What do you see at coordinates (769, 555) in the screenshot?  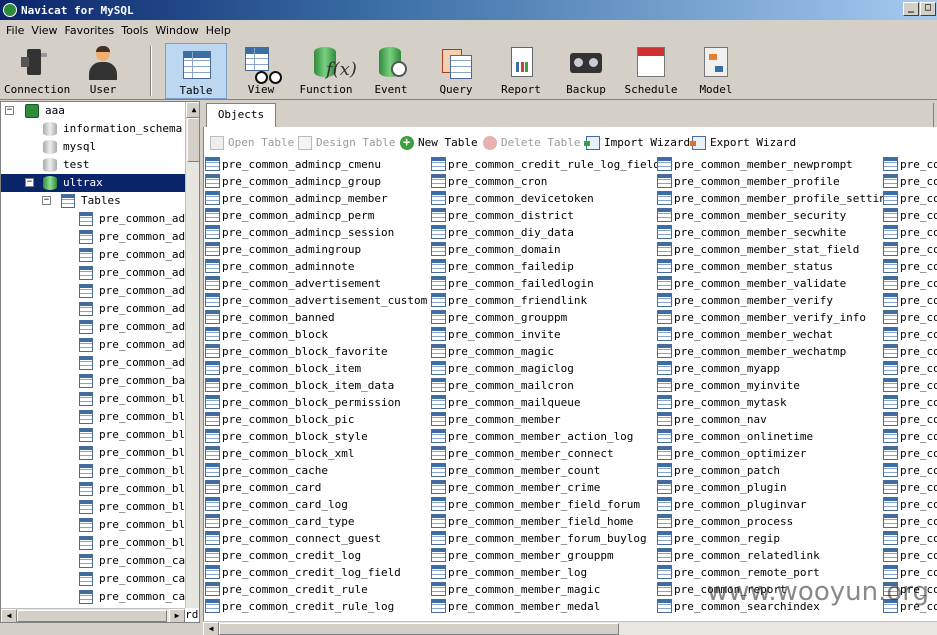 I see `table-list-item: pre_common_relatedlink` at bounding box center [769, 555].